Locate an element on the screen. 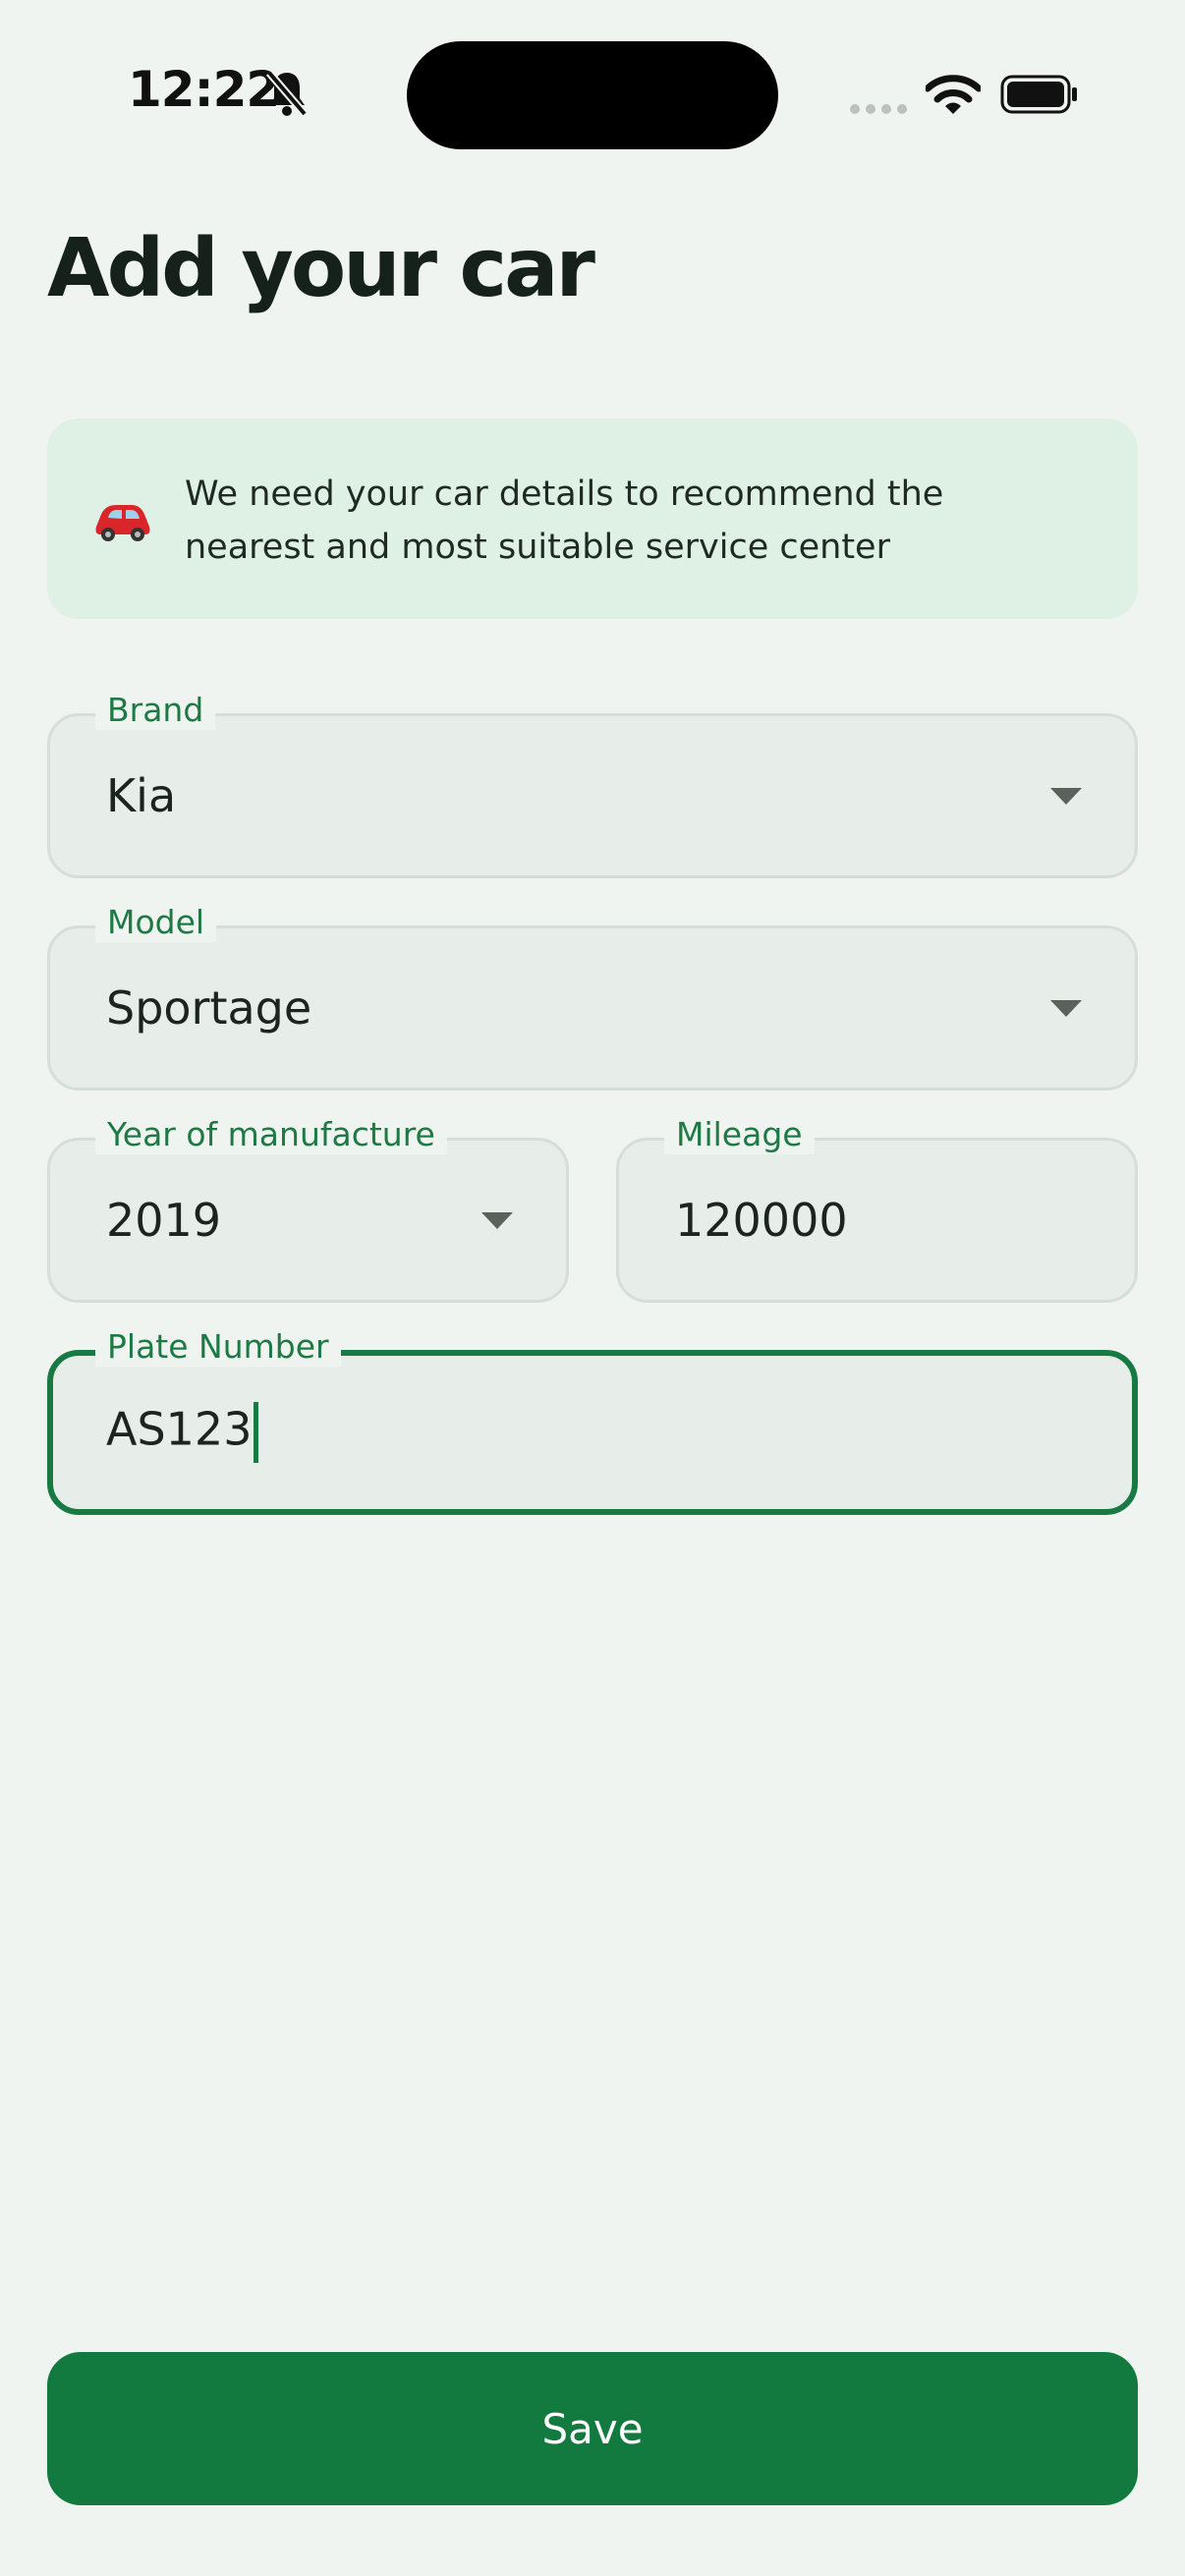 The width and height of the screenshot is (1185, 2576). bell-muted-icon is located at coordinates (287, 93).